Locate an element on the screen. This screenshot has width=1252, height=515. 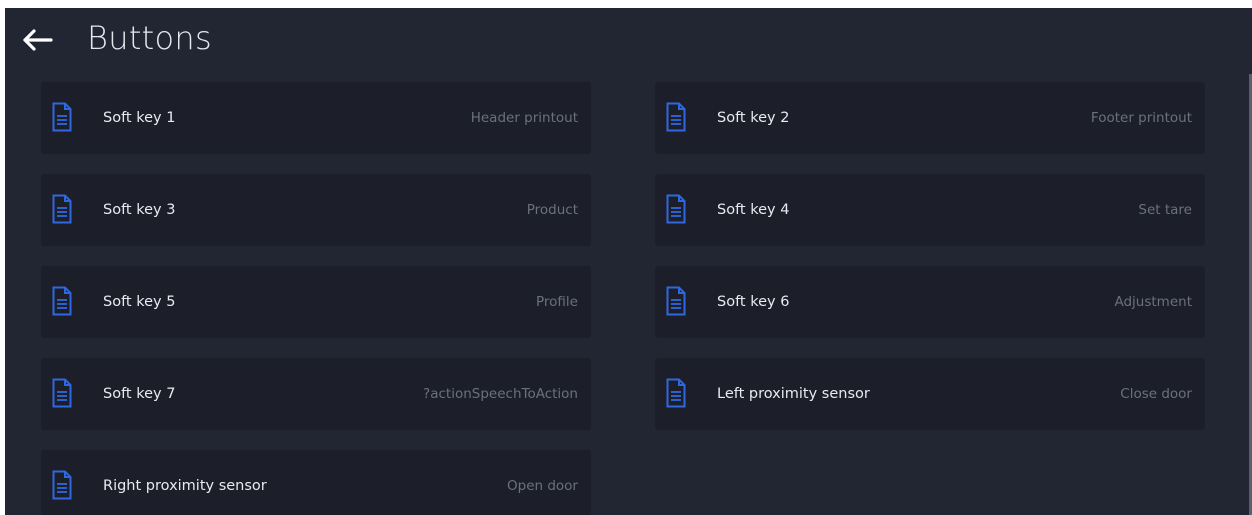
tile-label: Soft key 5 is located at coordinates (139, 302).